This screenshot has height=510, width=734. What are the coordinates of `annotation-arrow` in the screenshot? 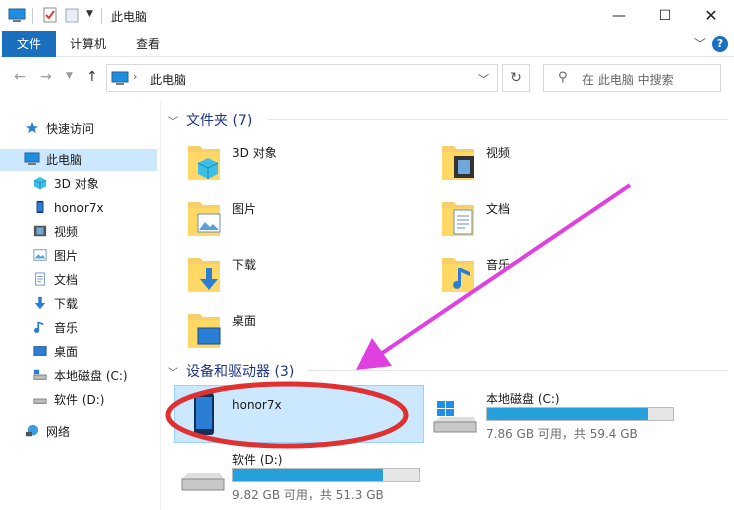 It's located at (504, 270).